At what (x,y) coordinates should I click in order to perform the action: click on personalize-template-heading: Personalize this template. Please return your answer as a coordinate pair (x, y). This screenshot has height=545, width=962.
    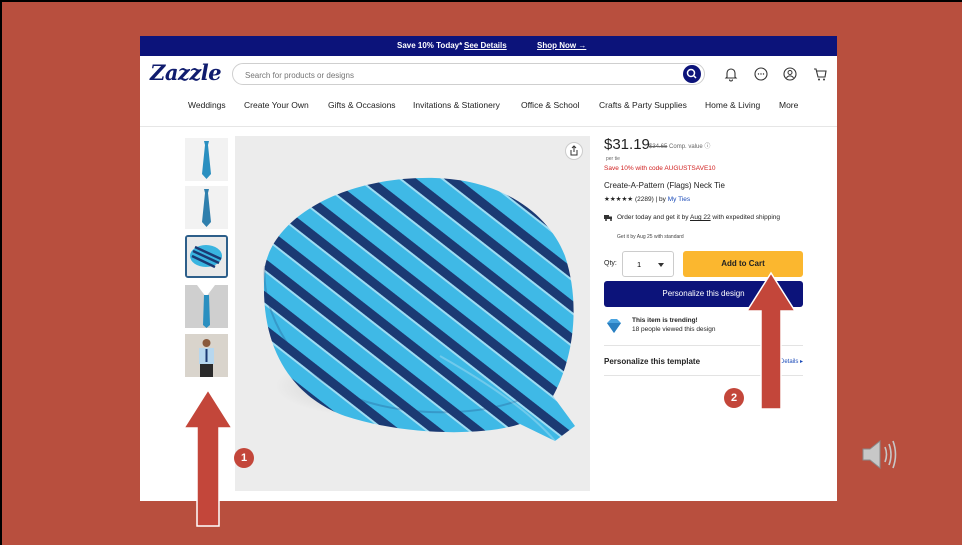
    Looking at the image, I should click on (652, 361).